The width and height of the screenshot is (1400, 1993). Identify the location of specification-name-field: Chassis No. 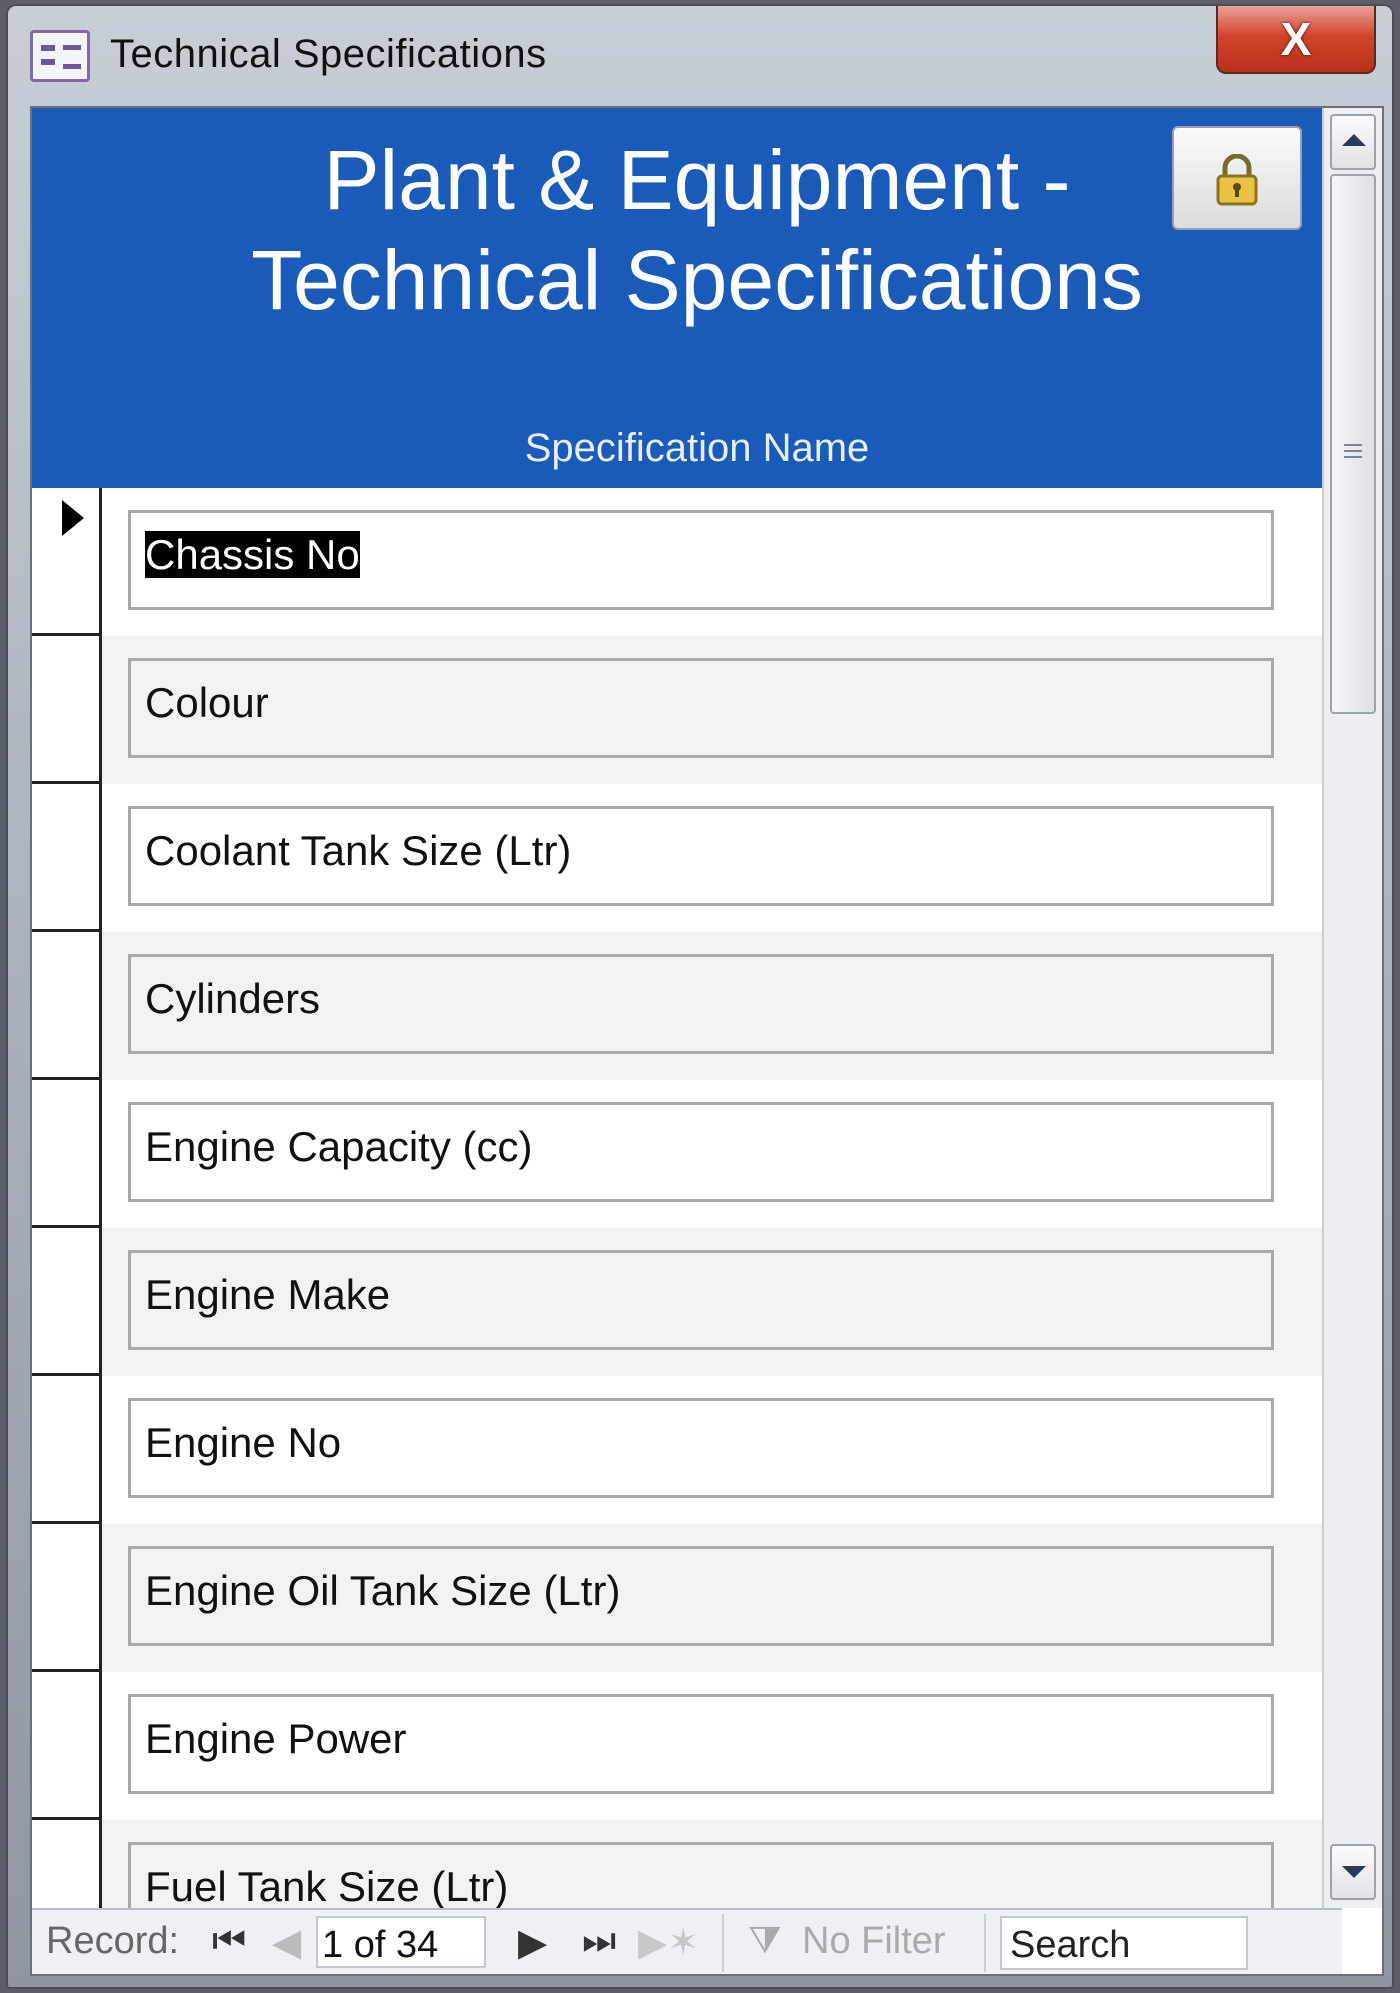
(701, 560).